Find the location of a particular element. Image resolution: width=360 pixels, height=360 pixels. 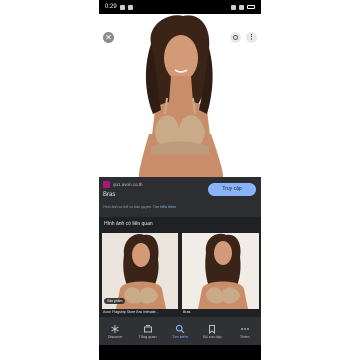

related-image-caption: Bras is located at coordinates (187, 312).